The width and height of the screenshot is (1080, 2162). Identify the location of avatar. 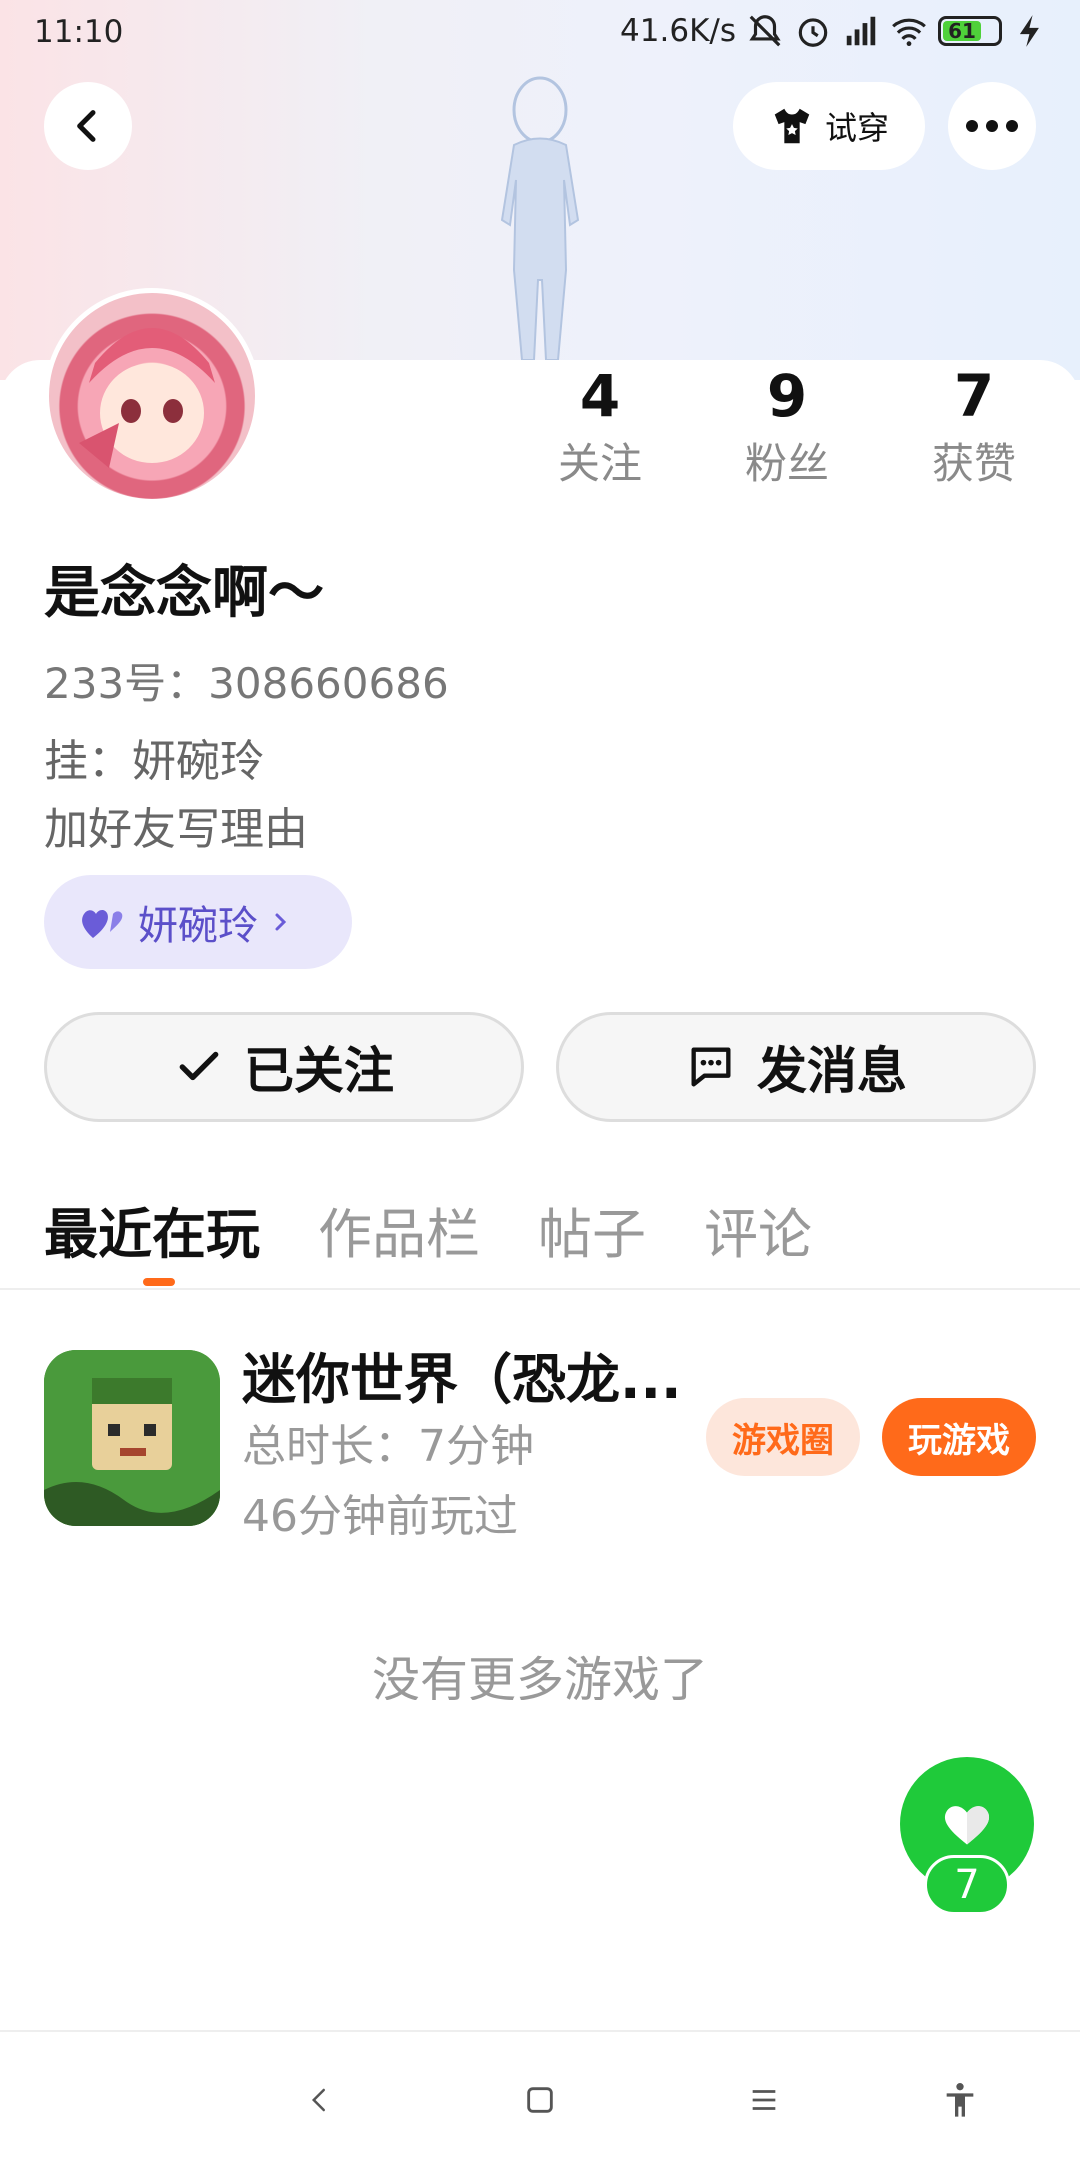
(152, 396).